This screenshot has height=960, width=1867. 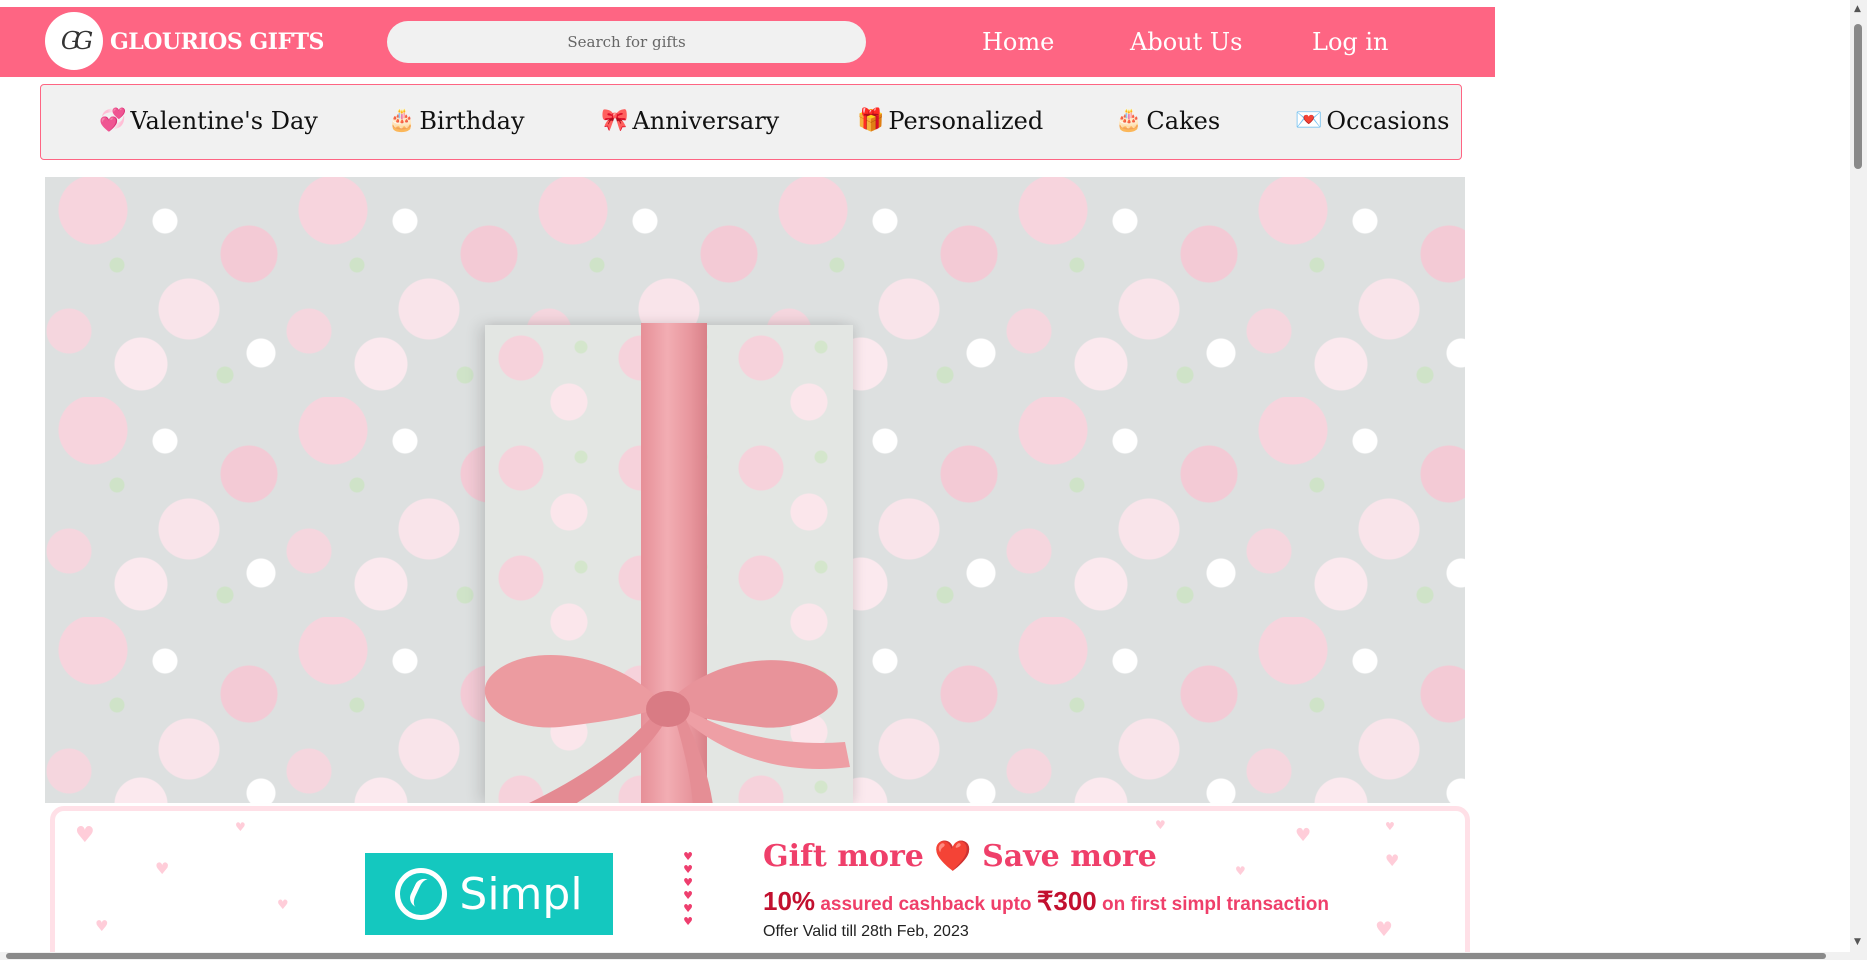 I want to click on category-birthday: 🎂 Birthday, so click(x=456, y=121).